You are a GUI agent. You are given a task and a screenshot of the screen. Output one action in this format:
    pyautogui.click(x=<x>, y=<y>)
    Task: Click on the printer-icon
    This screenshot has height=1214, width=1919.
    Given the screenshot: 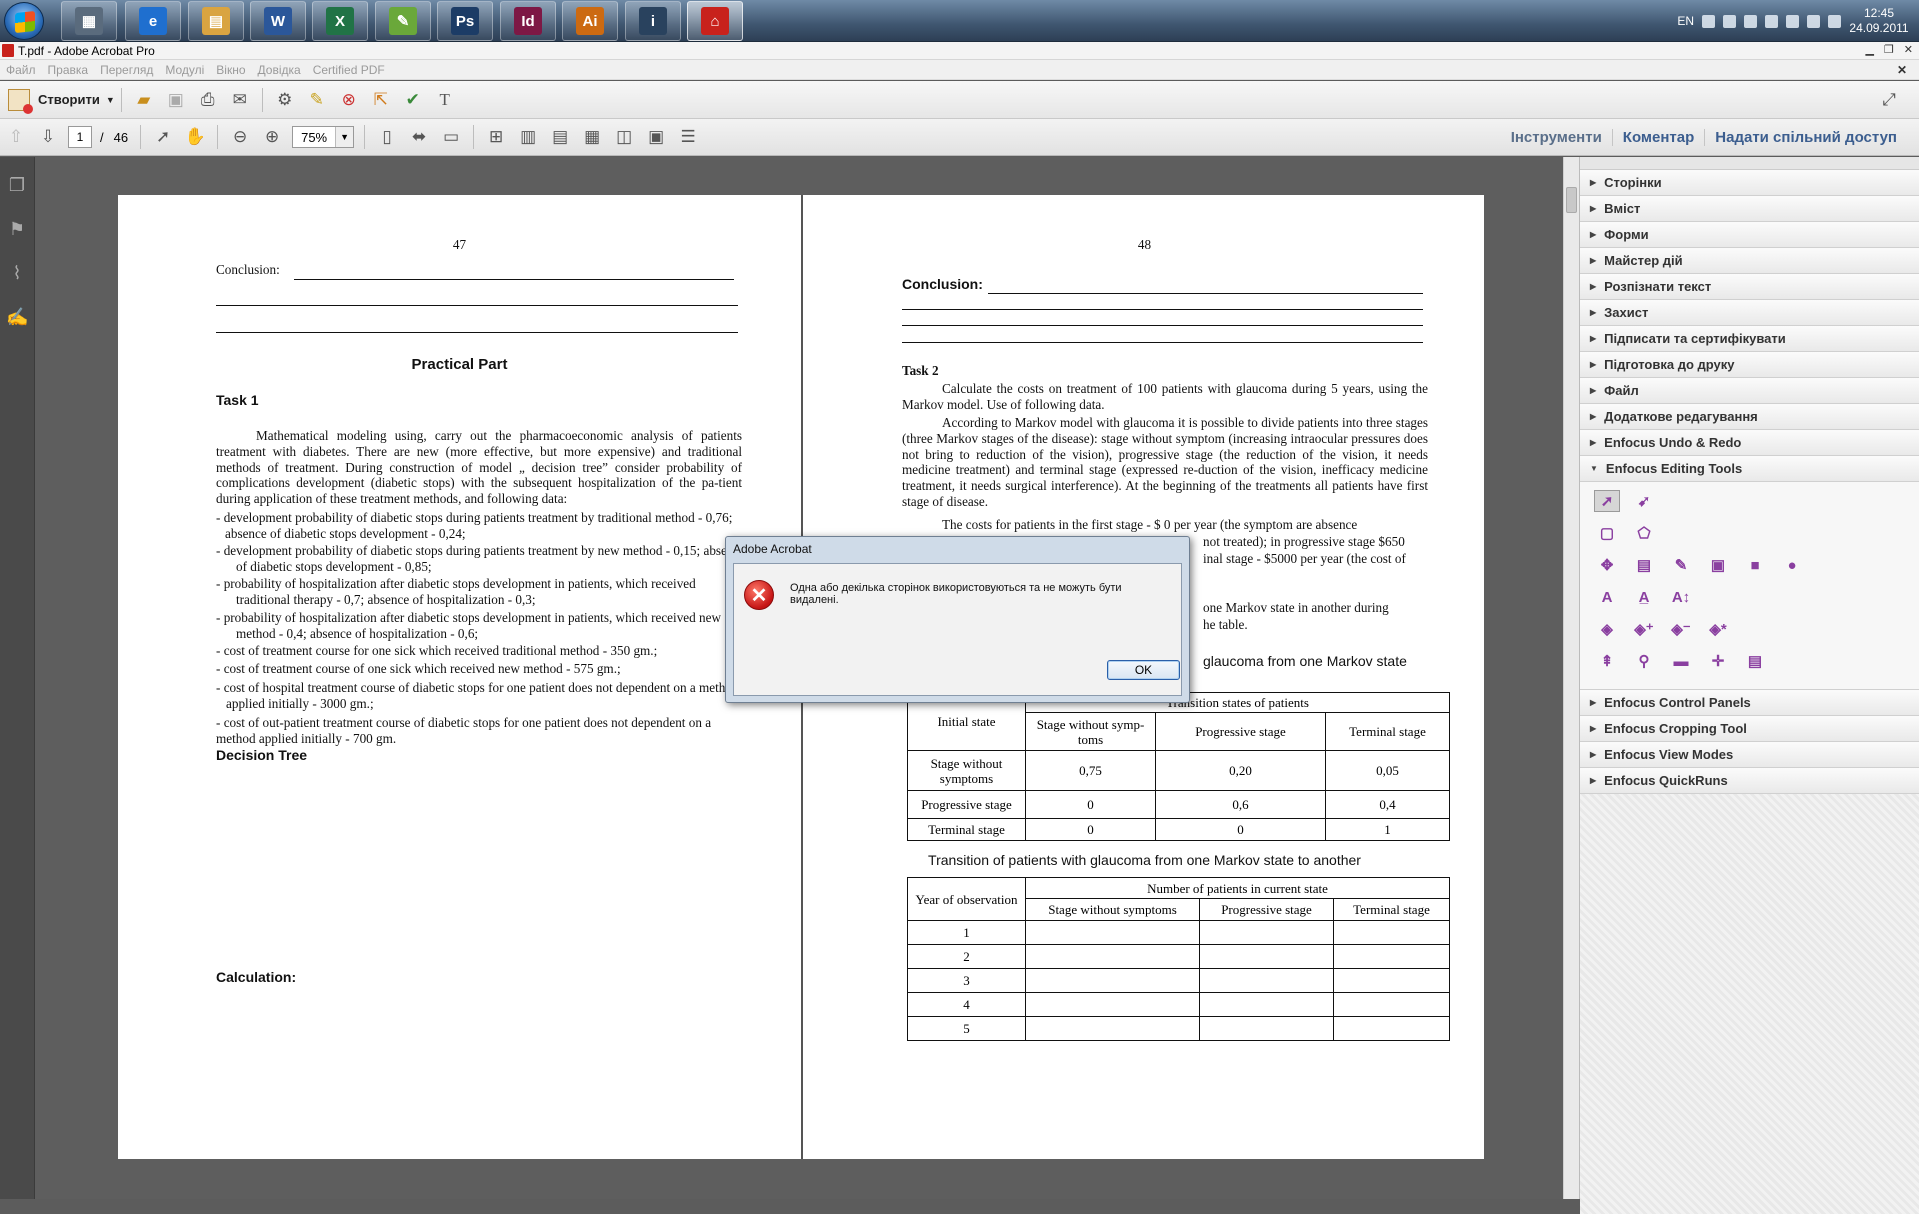 What is the action you would take?
    pyautogui.click(x=1729, y=21)
    